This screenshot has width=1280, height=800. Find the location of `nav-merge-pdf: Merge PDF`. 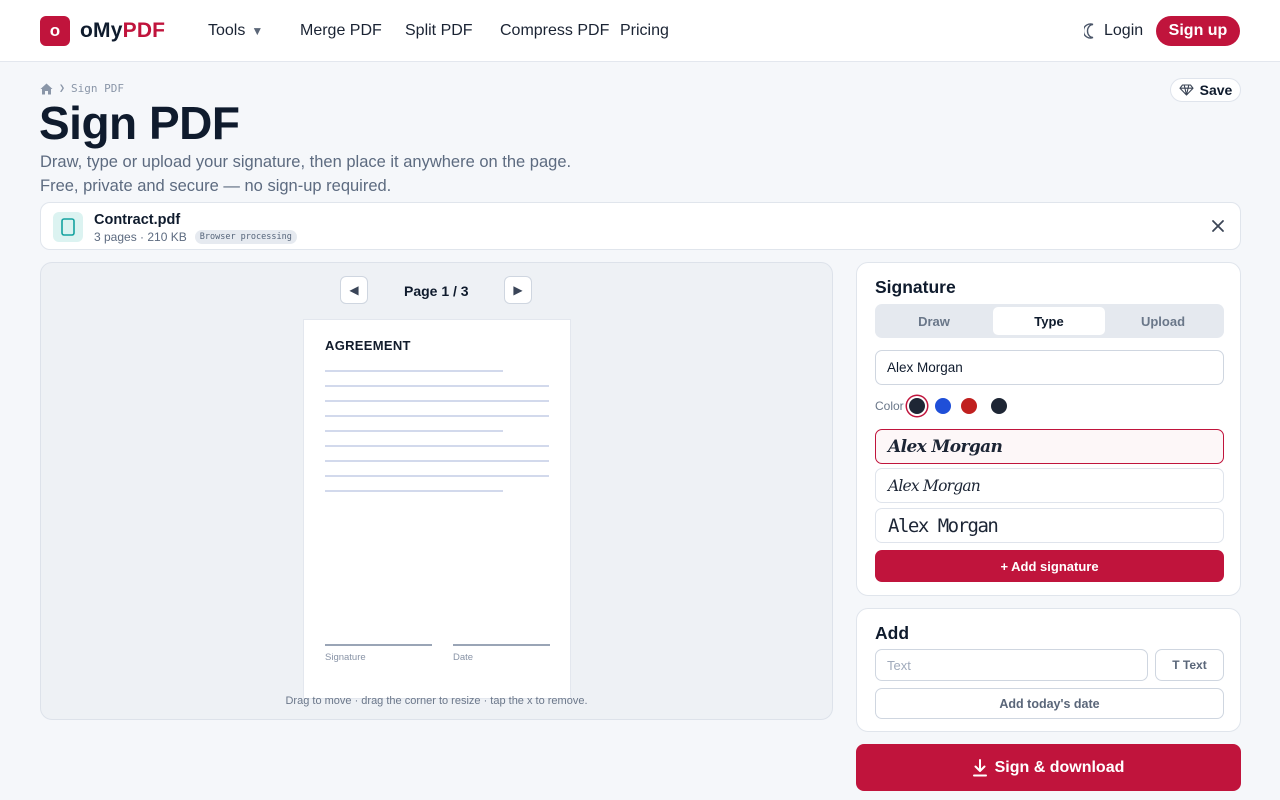

nav-merge-pdf: Merge PDF is located at coordinates (341, 31).